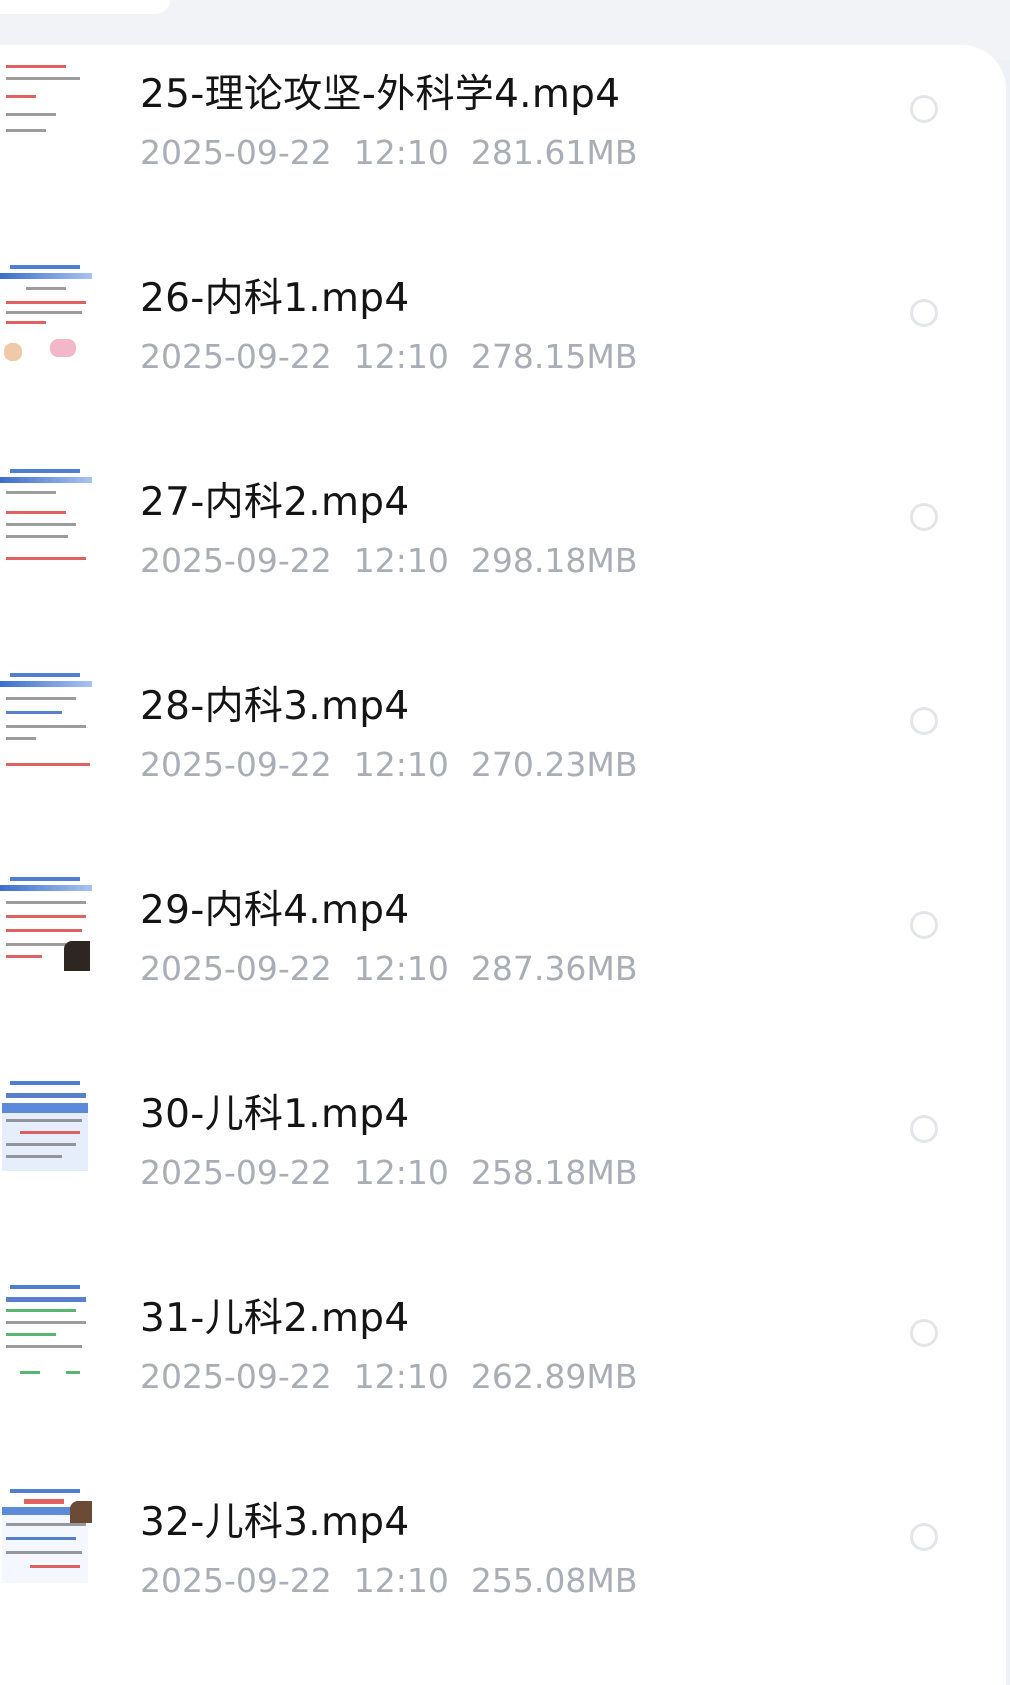  I want to click on file-meta: 2025-09-22 12:10 278.15MB, so click(399, 356).